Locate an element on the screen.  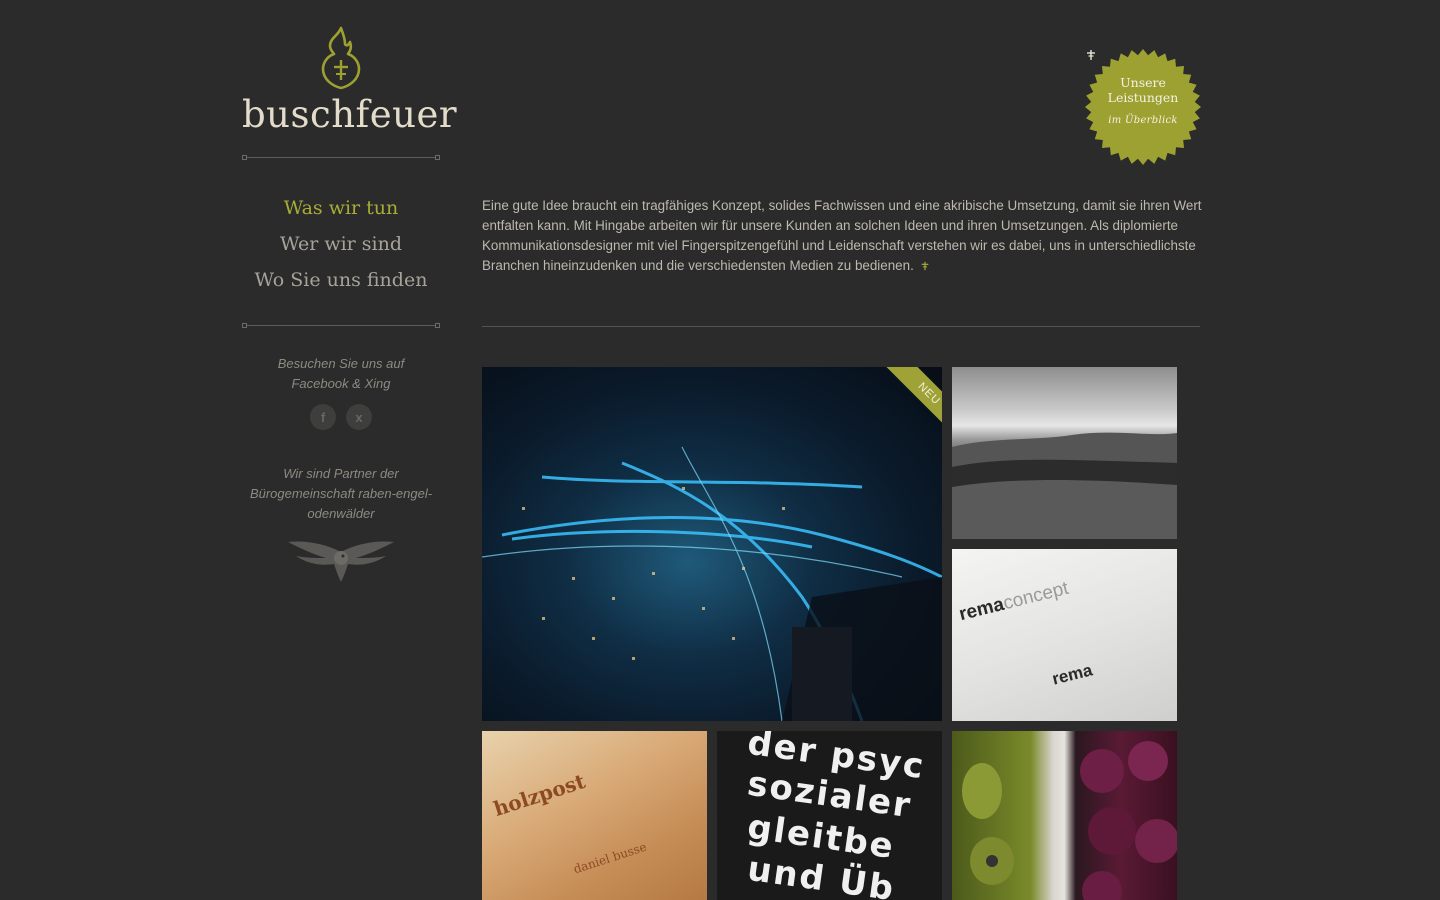
portfolio-tile-typography: der psyc sozialer gleitbe und Üb is located at coordinates (829, 815).